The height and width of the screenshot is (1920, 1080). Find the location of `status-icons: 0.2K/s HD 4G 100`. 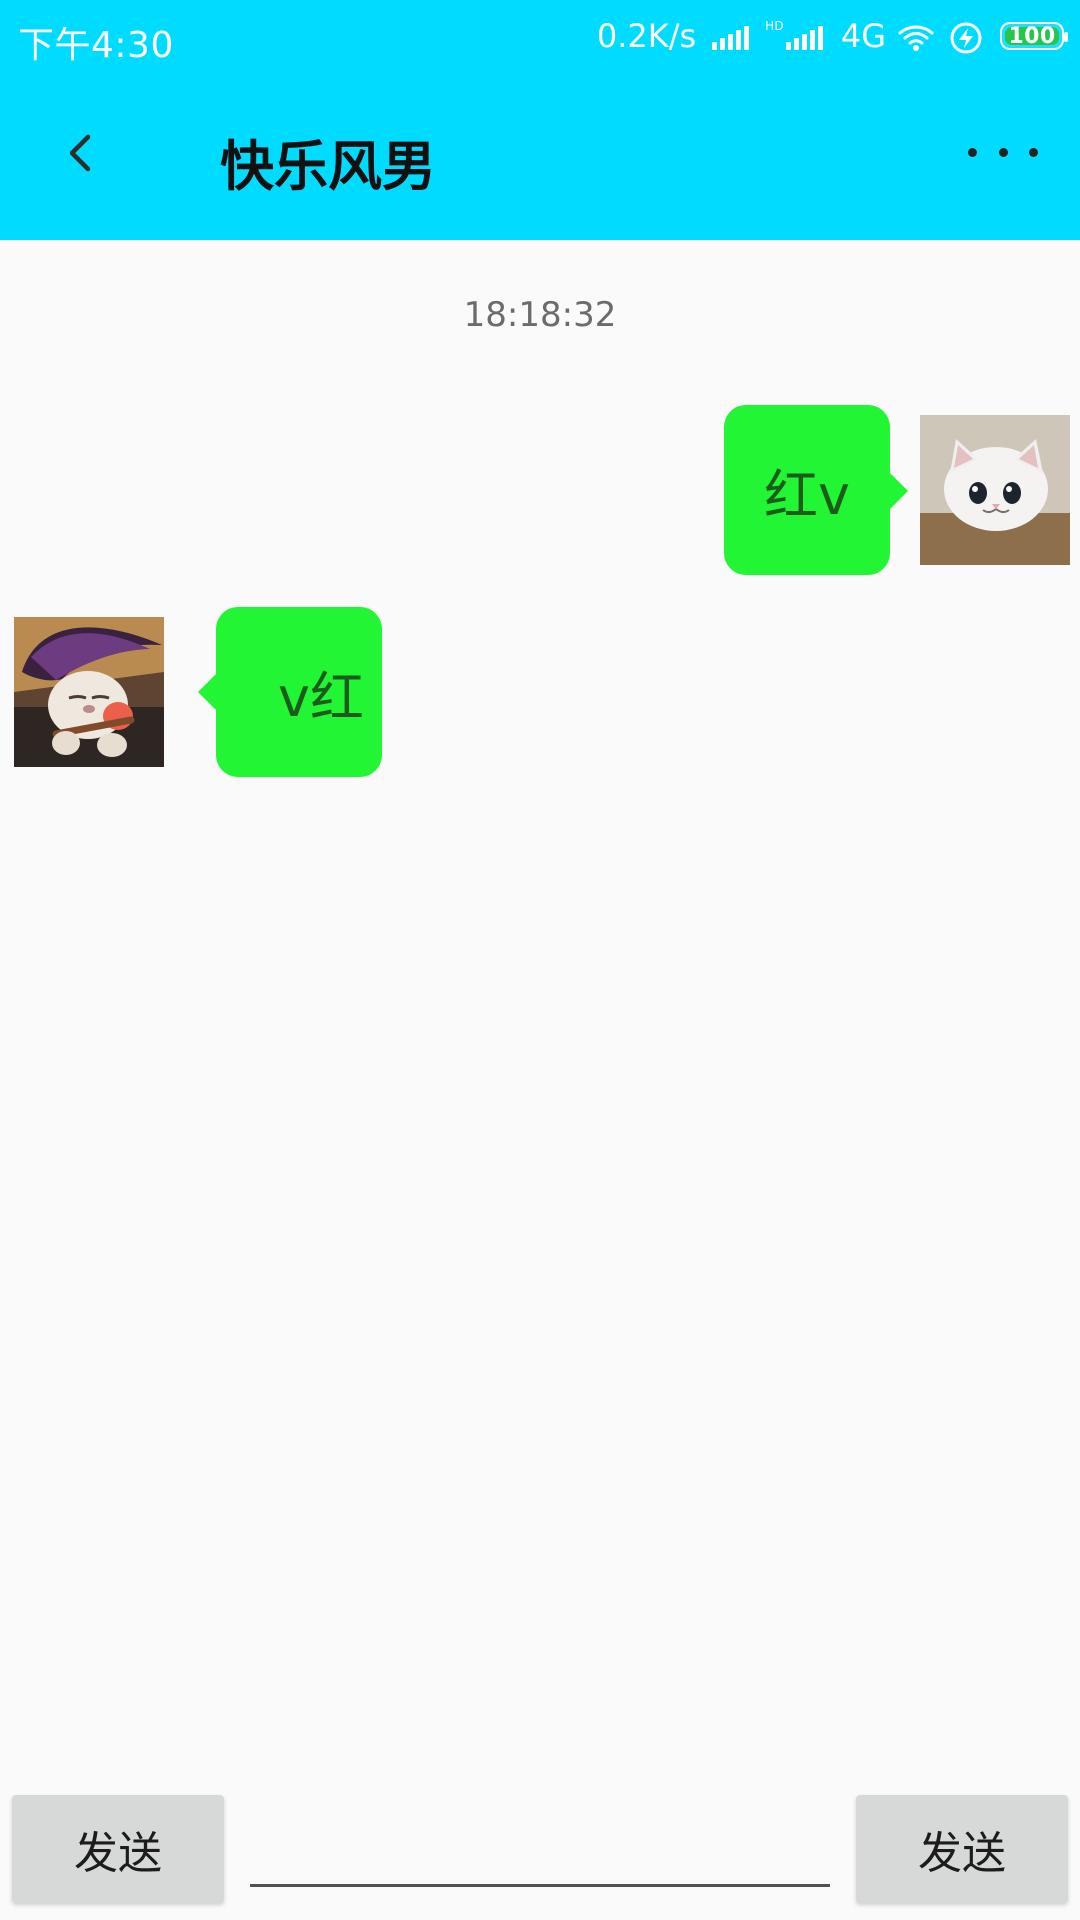

status-icons: 0.2K/s HD 4G 100 is located at coordinates (832, 36).